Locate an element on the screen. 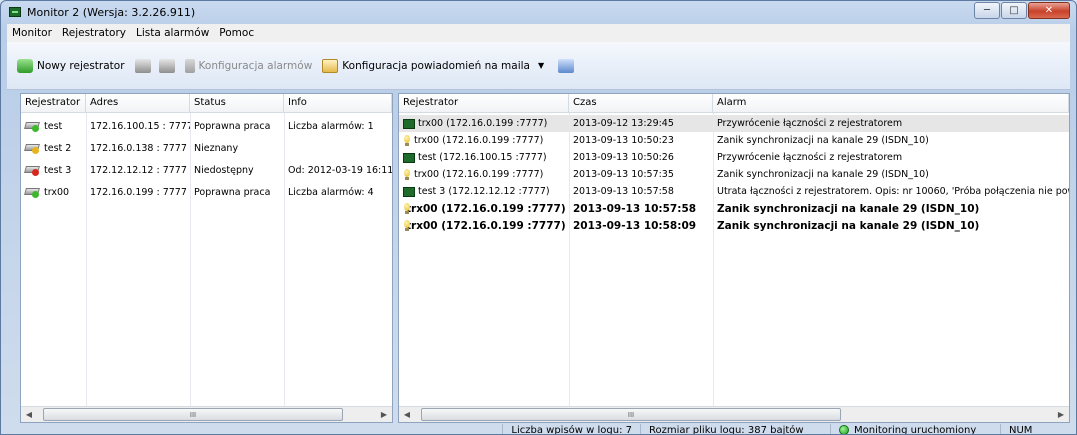 The image size is (1077, 435). window-title: Monitor 2 (Wersja: 3.2.26.911) is located at coordinates (111, 12).